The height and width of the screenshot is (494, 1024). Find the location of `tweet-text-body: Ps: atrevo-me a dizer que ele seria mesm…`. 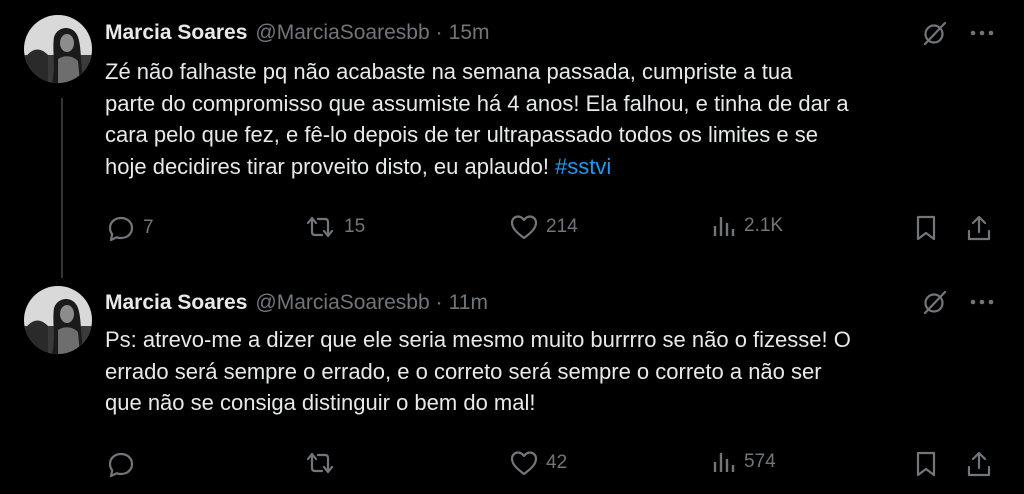

tweet-text-body: Ps: atrevo-me a dizer que ele seria mesm… is located at coordinates (478, 371).